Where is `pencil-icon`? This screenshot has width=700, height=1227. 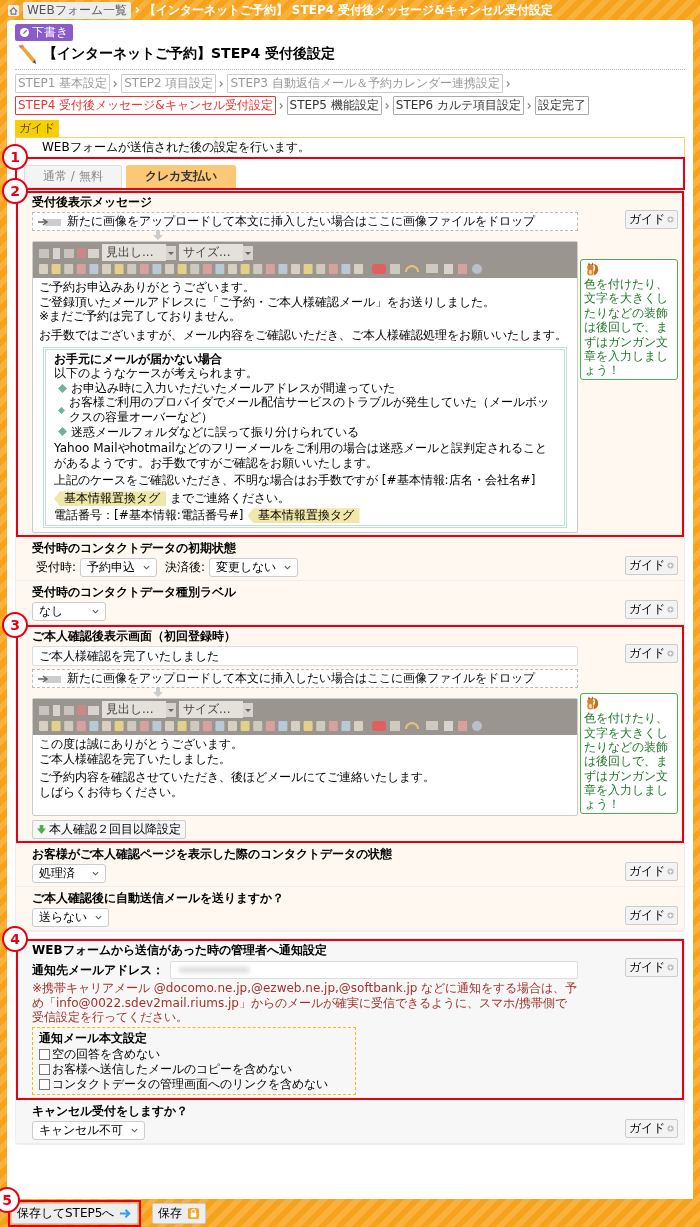
pencil-icon is located at coordinates (24, 32).